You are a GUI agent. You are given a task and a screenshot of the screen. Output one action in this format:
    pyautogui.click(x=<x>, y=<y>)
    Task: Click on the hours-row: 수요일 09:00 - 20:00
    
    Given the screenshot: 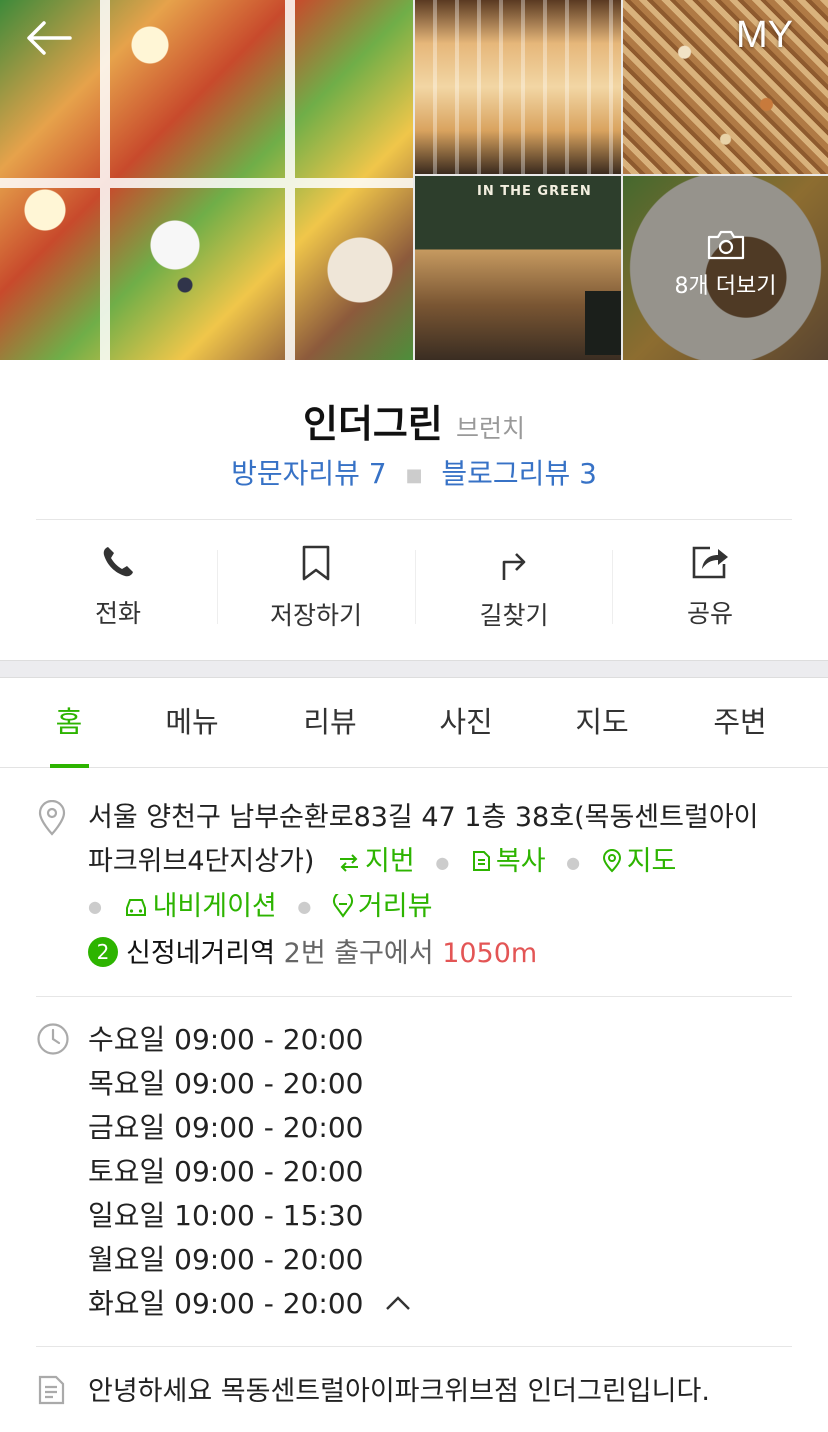 What is the action you would take?
    pyautogui.click(x=226, y=1039)
    